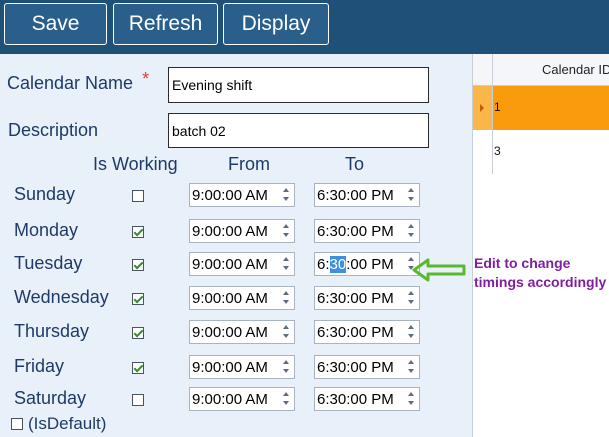 Image resolution: width=609 pixels, height=437 pixels. What do you see at coordinates (17, 424) in the screenshot?
I see `is-default-checkbox` at bounding box center [17, 424].